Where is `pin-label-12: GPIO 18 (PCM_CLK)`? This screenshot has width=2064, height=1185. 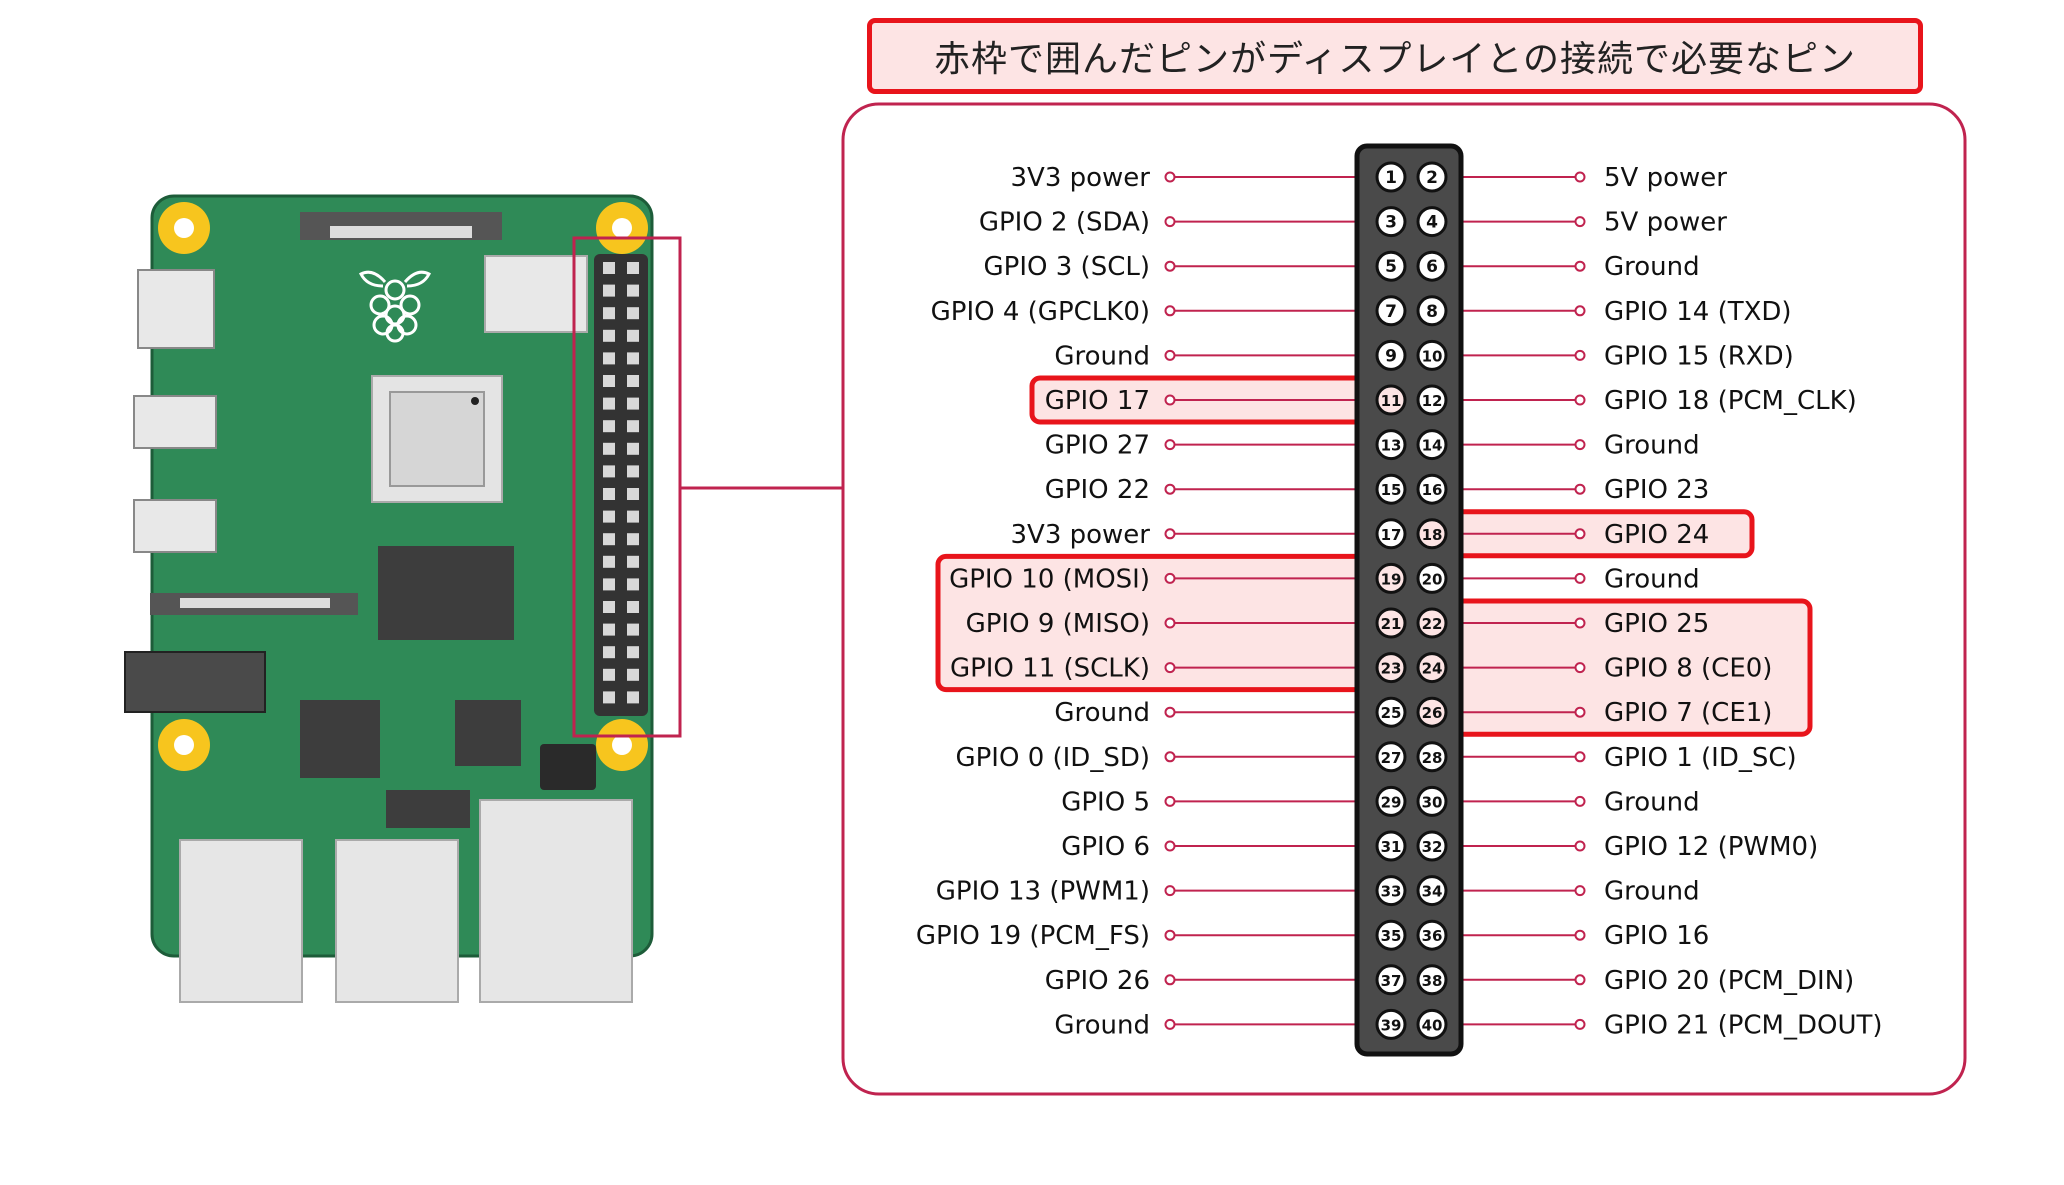
pin-label-12: GPIO 18 (PCM_CLK) is located at coordinates (1730, 401).